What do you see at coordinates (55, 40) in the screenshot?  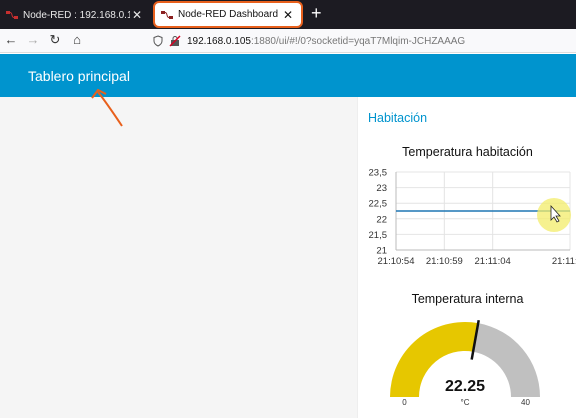 I see `reload-button: ↻` at bounding box center [55, 40].